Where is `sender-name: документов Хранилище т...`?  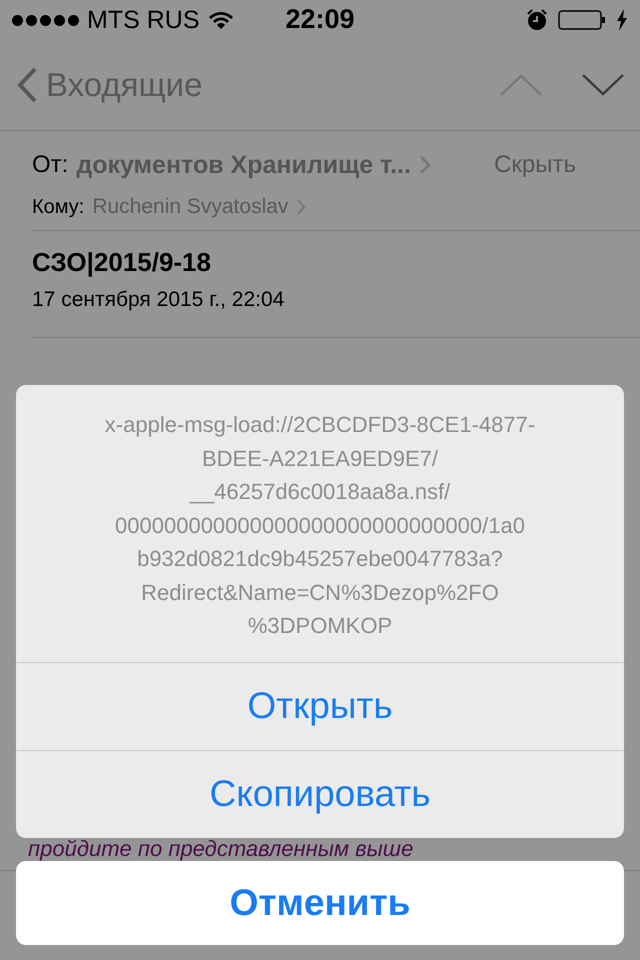
sender-name: документов Хранилище т... is located at coordinates (243, 165).